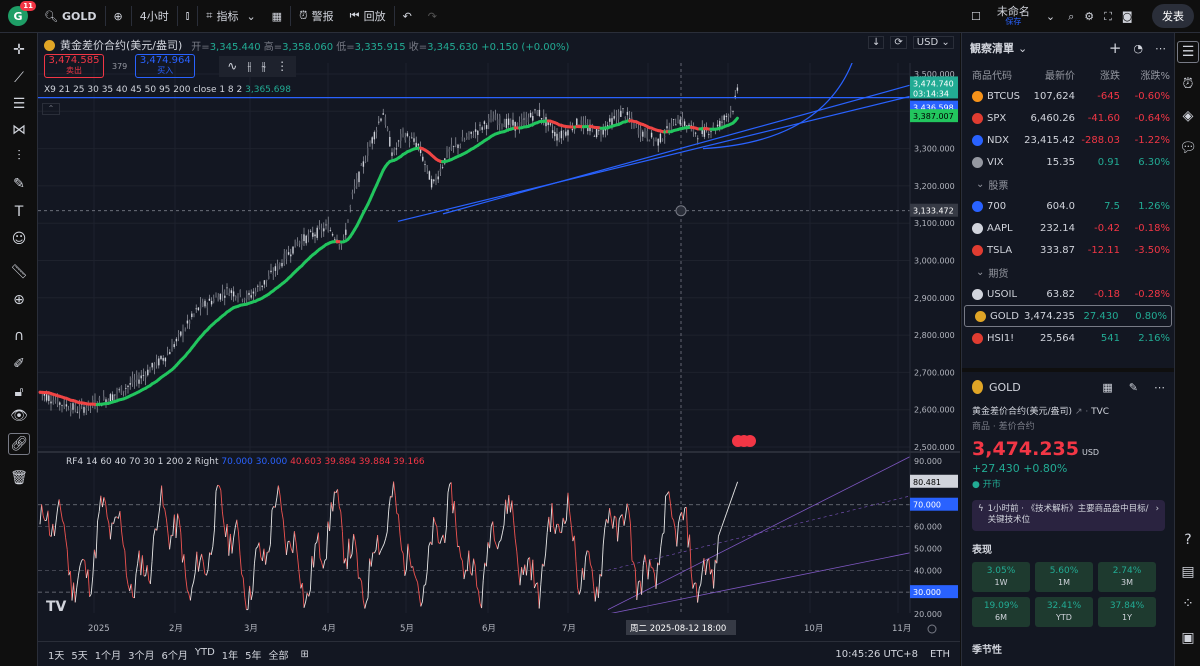 This screenshot has width=1200, height=666. I want to click on text-icon: T, so click(19, 212).